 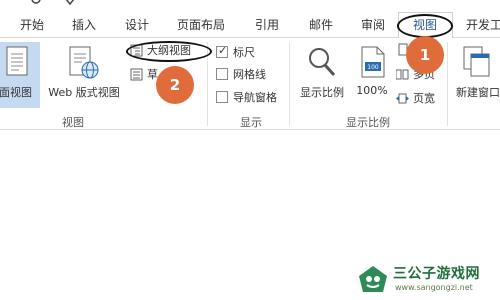 I want to click on tab-design: 设计, so click(x=137, y=24).